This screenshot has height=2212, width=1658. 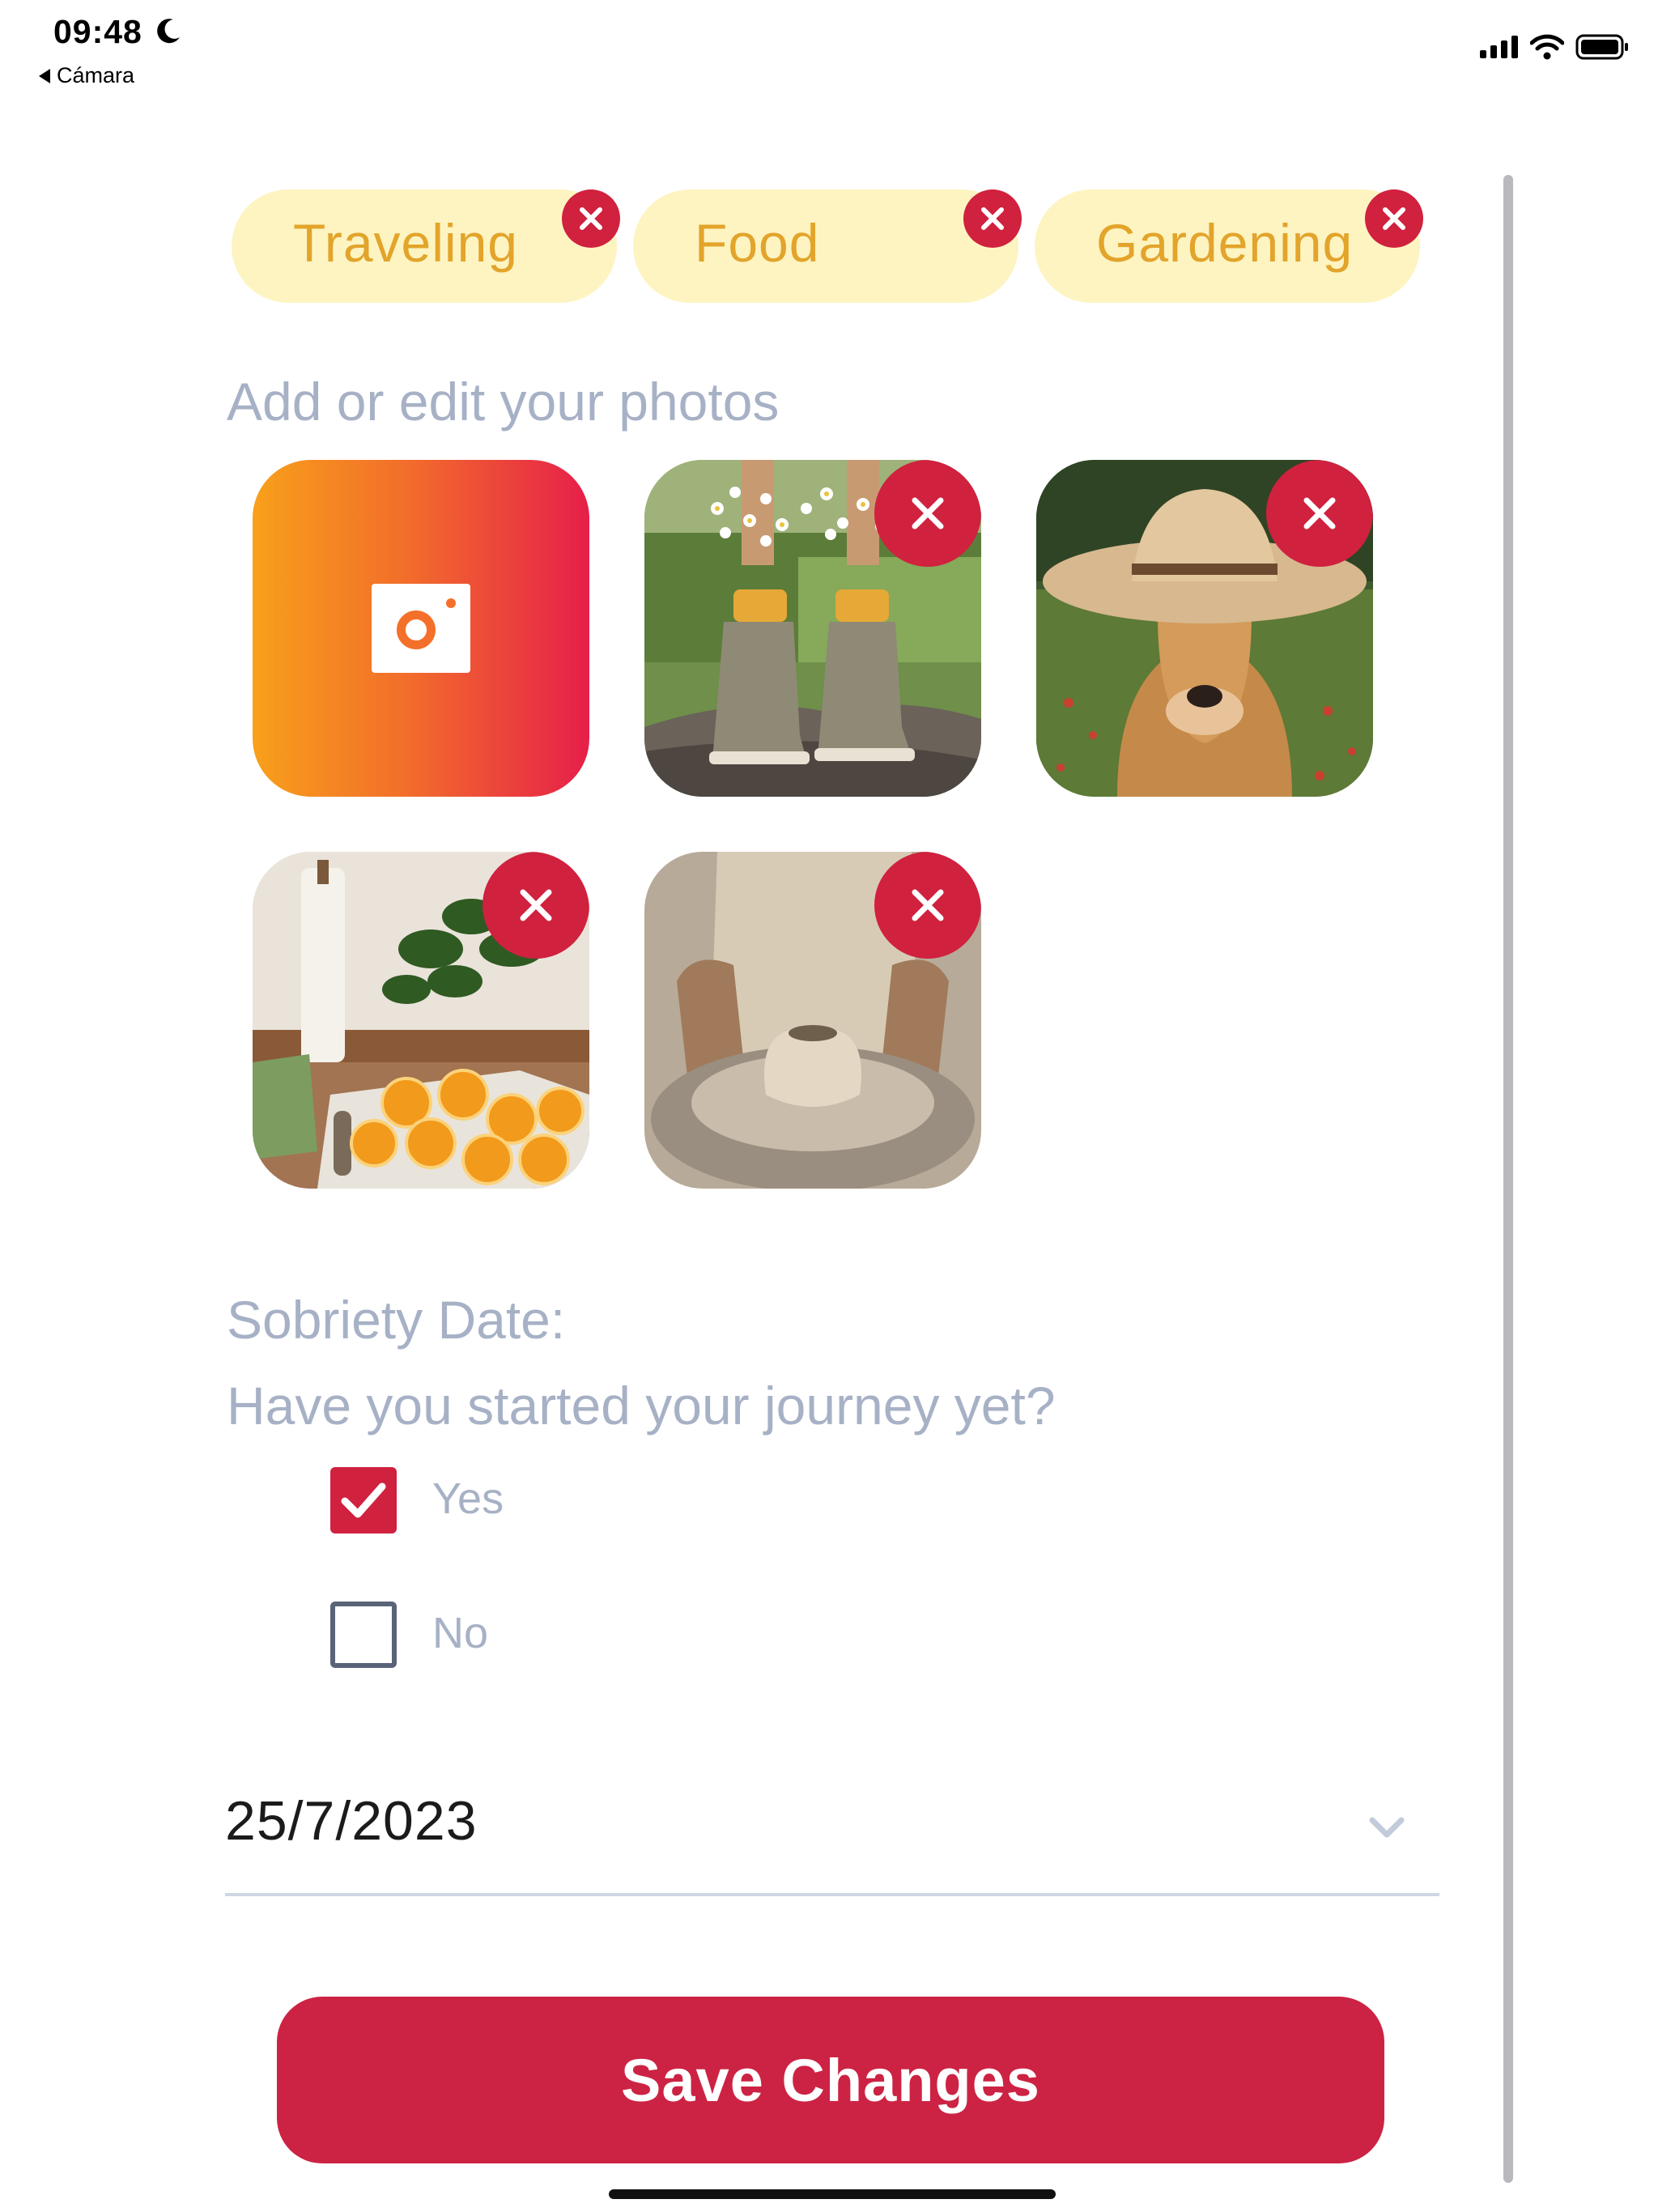 I want to click on camera-icon, so click(x=421, y=628).